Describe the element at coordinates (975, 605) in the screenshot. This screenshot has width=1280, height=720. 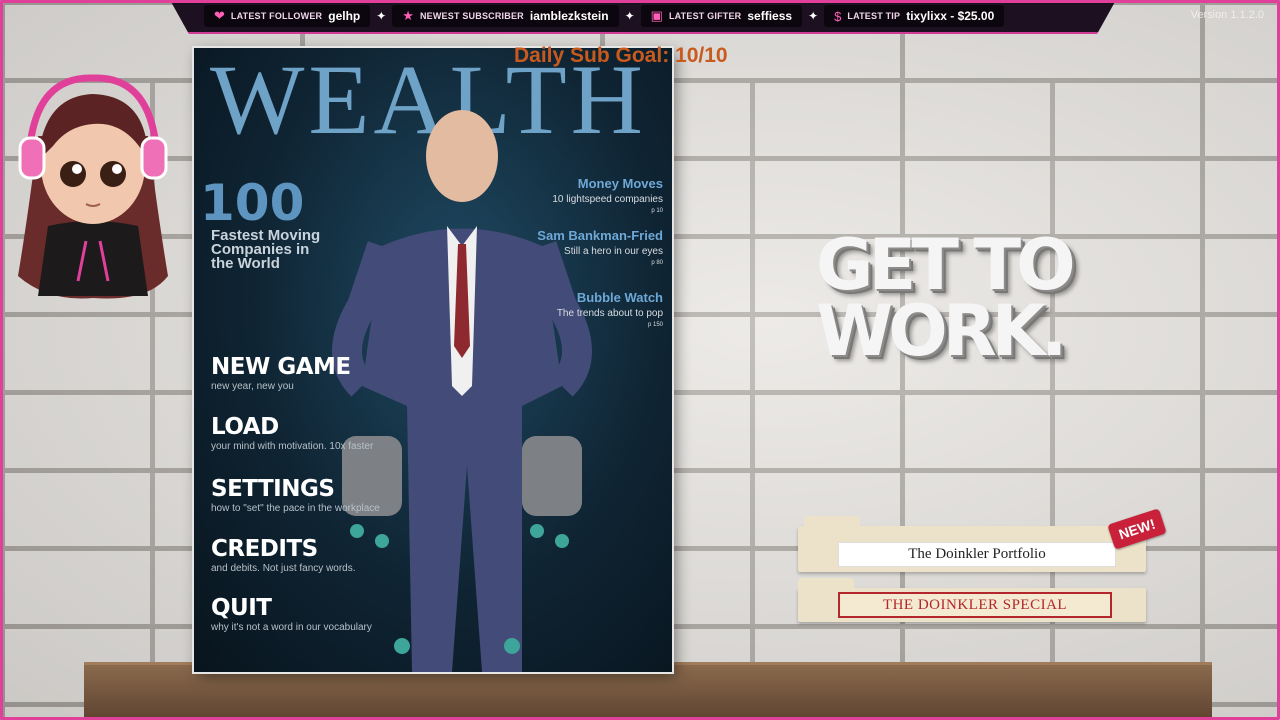
I see `doinkler-special-button: THE DOINKLER SPECIAL` at that location.